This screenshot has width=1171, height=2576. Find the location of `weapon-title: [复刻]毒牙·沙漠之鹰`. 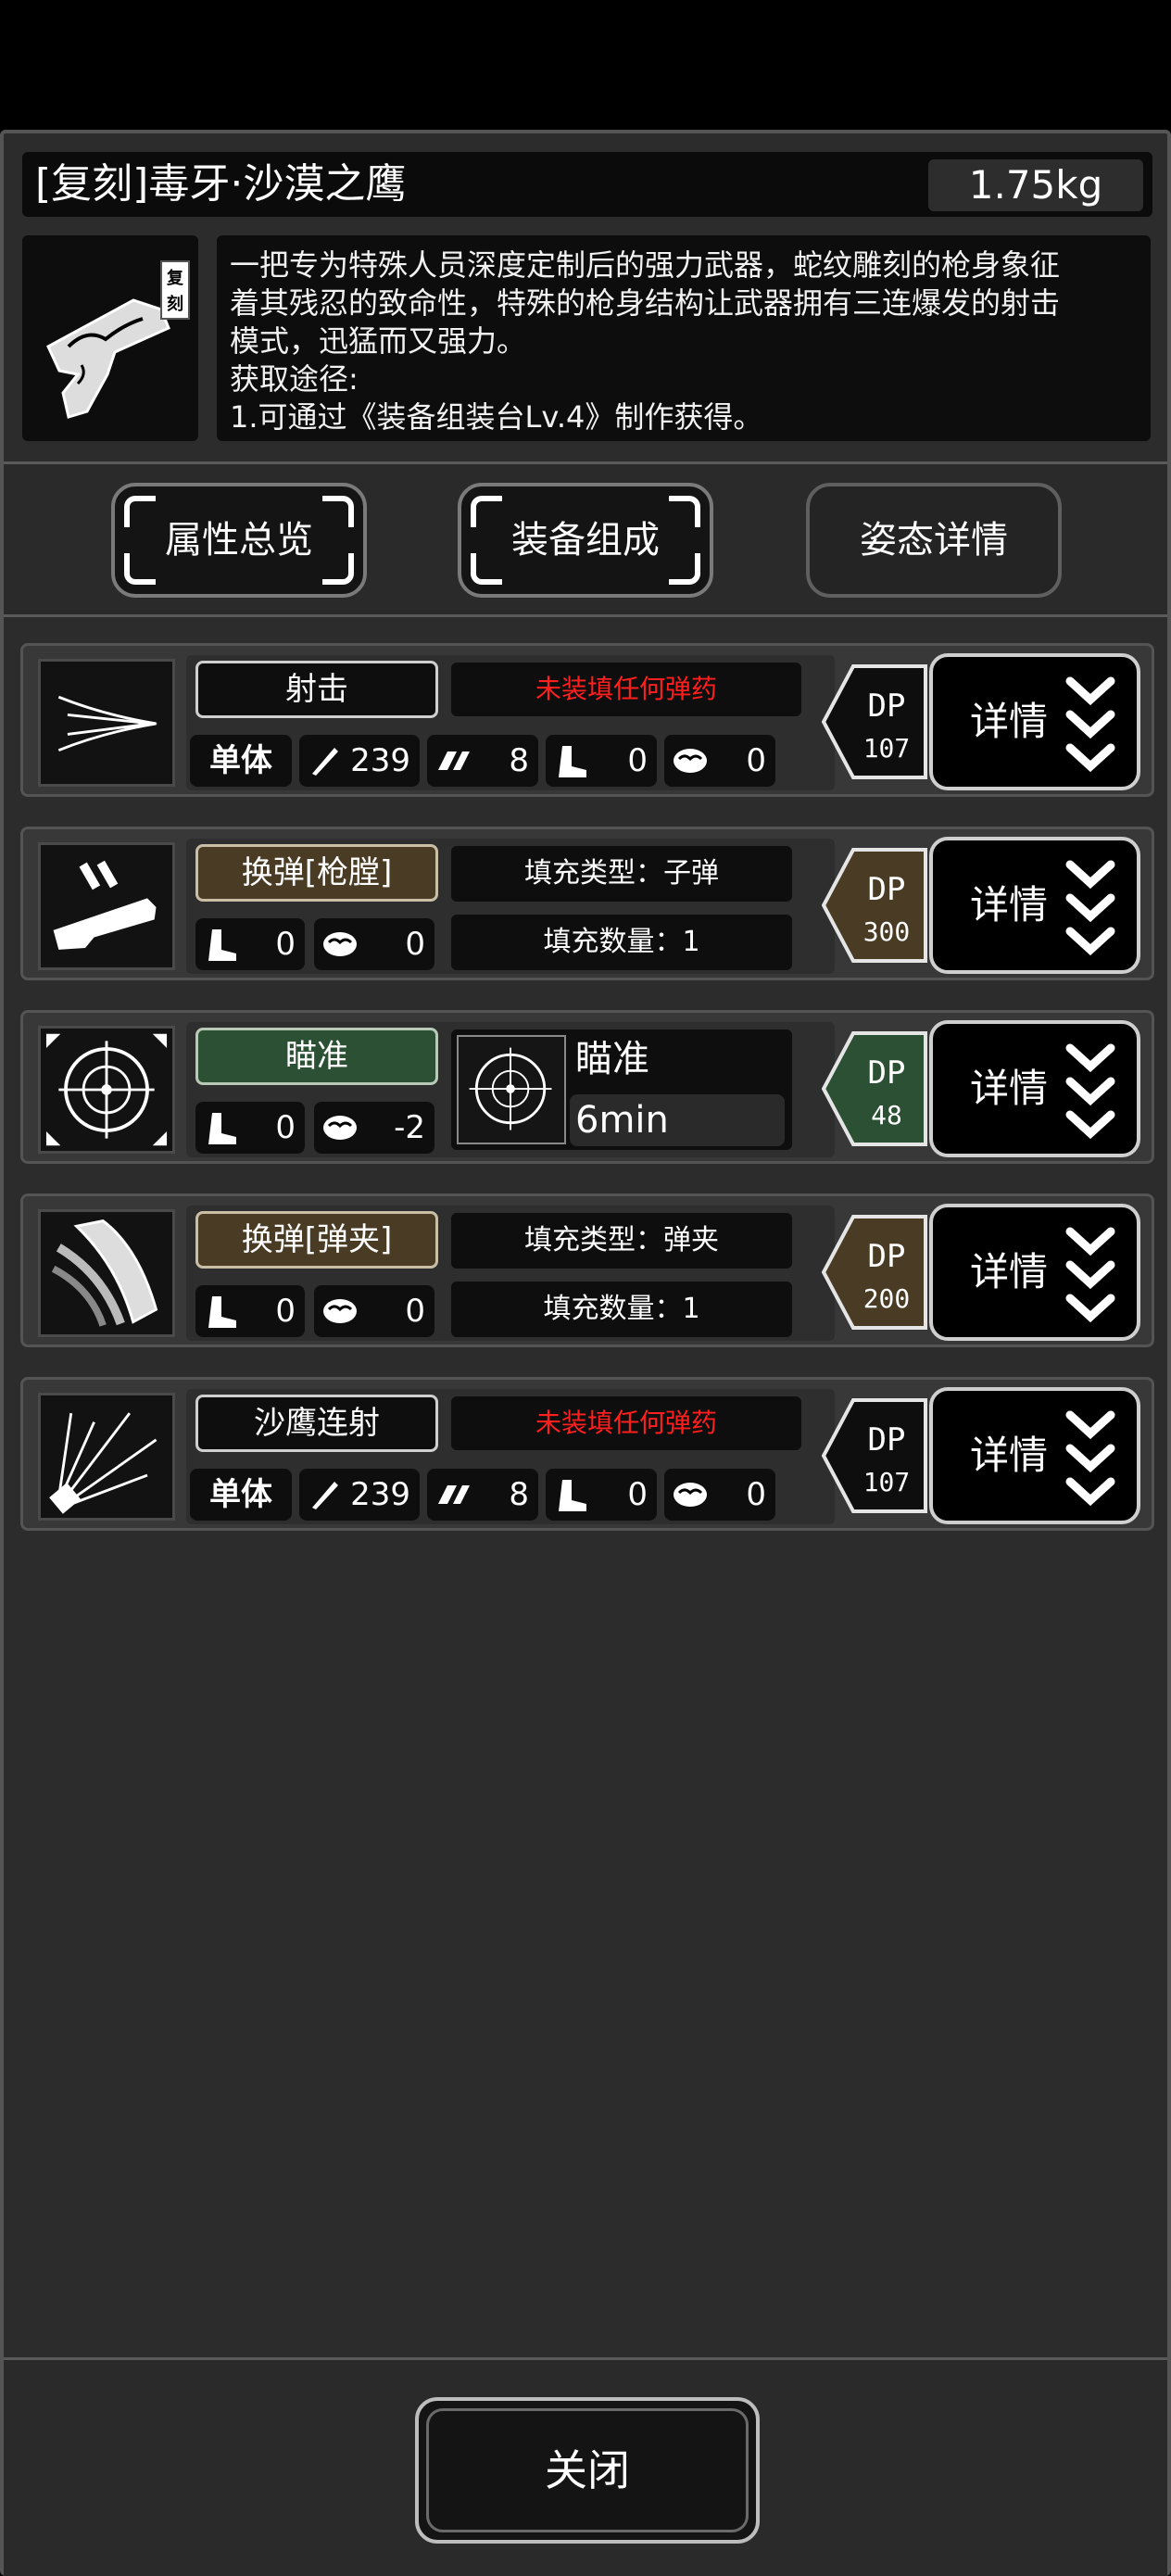

weapon-title: [复刻]毒牙·沙漠之鹰 is located at coordinates (221, 184).